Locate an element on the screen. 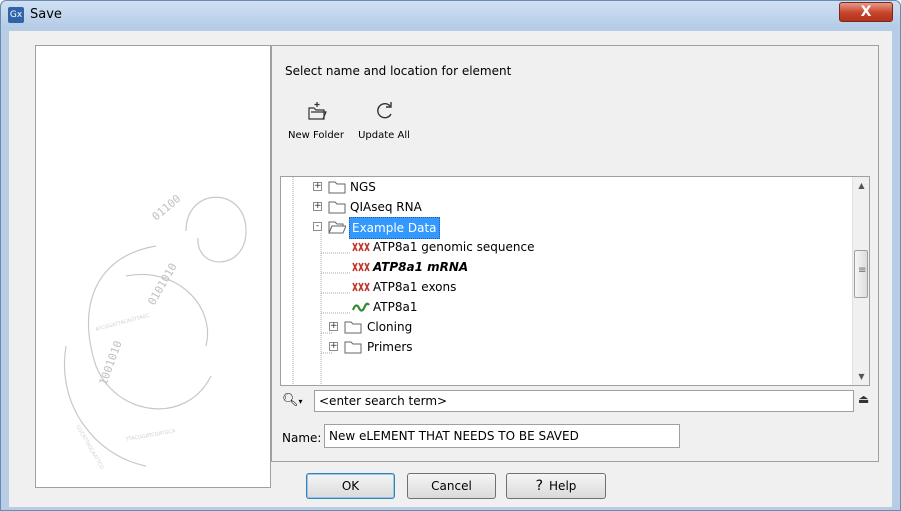 The image size is (901, 511). close-button: X is located at coordinates (866, 12).